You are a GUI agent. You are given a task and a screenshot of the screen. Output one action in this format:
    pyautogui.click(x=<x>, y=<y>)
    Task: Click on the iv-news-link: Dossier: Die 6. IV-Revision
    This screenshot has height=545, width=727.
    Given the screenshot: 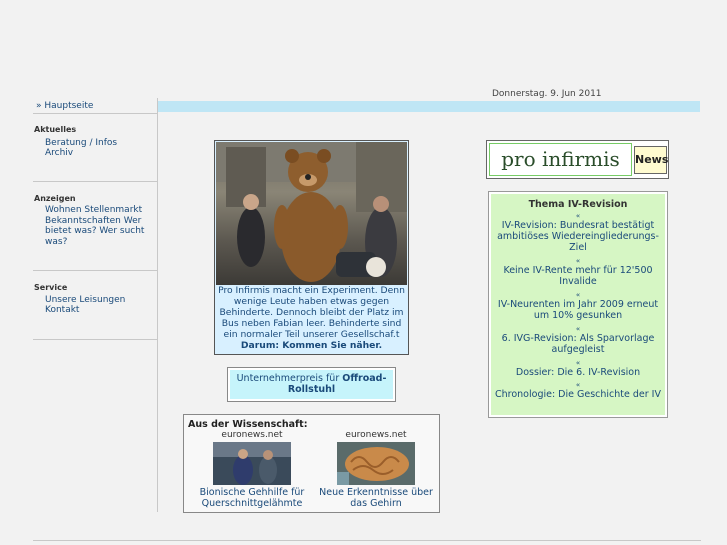 What is the action you would take?
    pyautogui.click(x=578, y=372)
    